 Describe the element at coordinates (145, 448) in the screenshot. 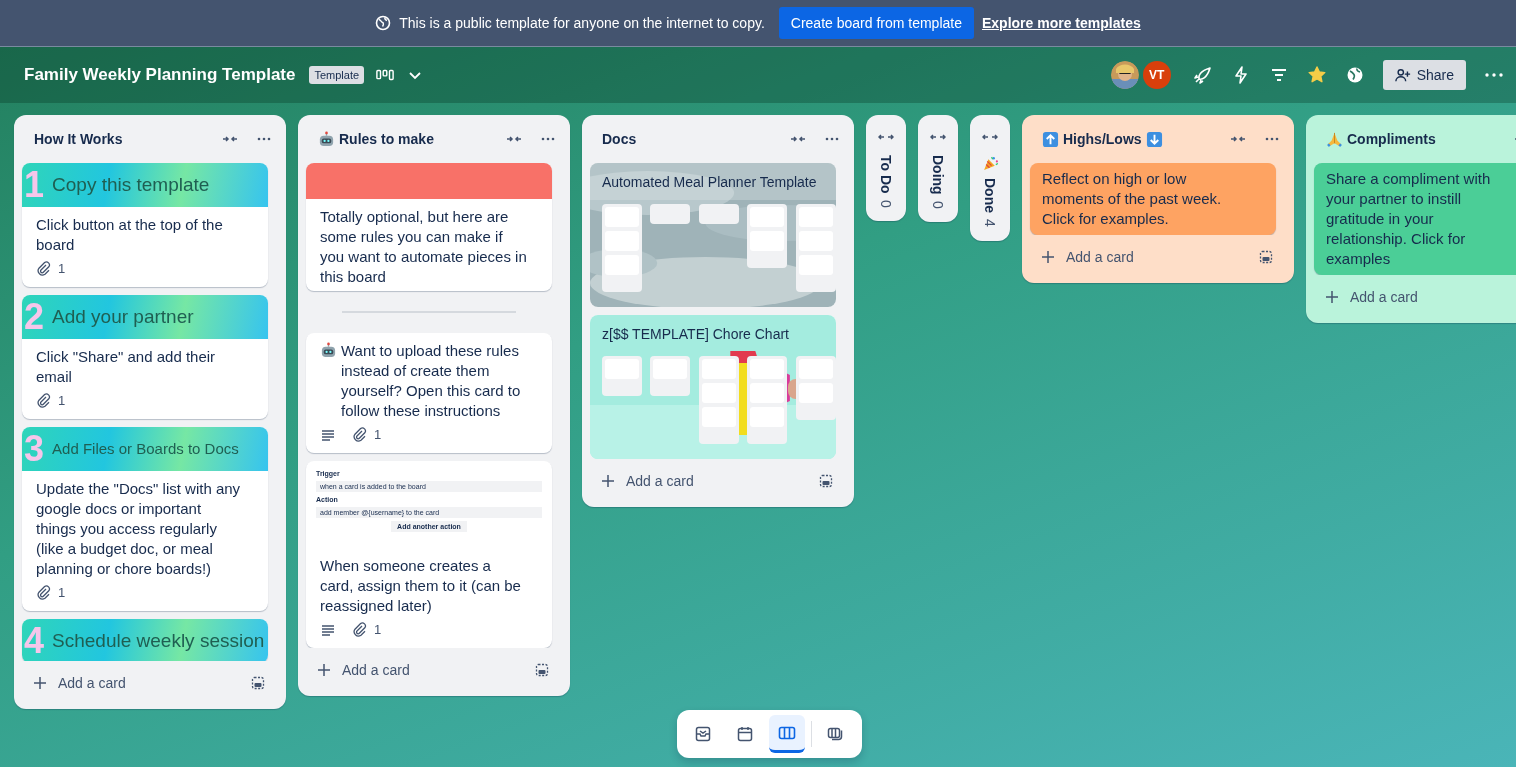

I see `cover-title: Add Files or Boards to Docs` at that location.